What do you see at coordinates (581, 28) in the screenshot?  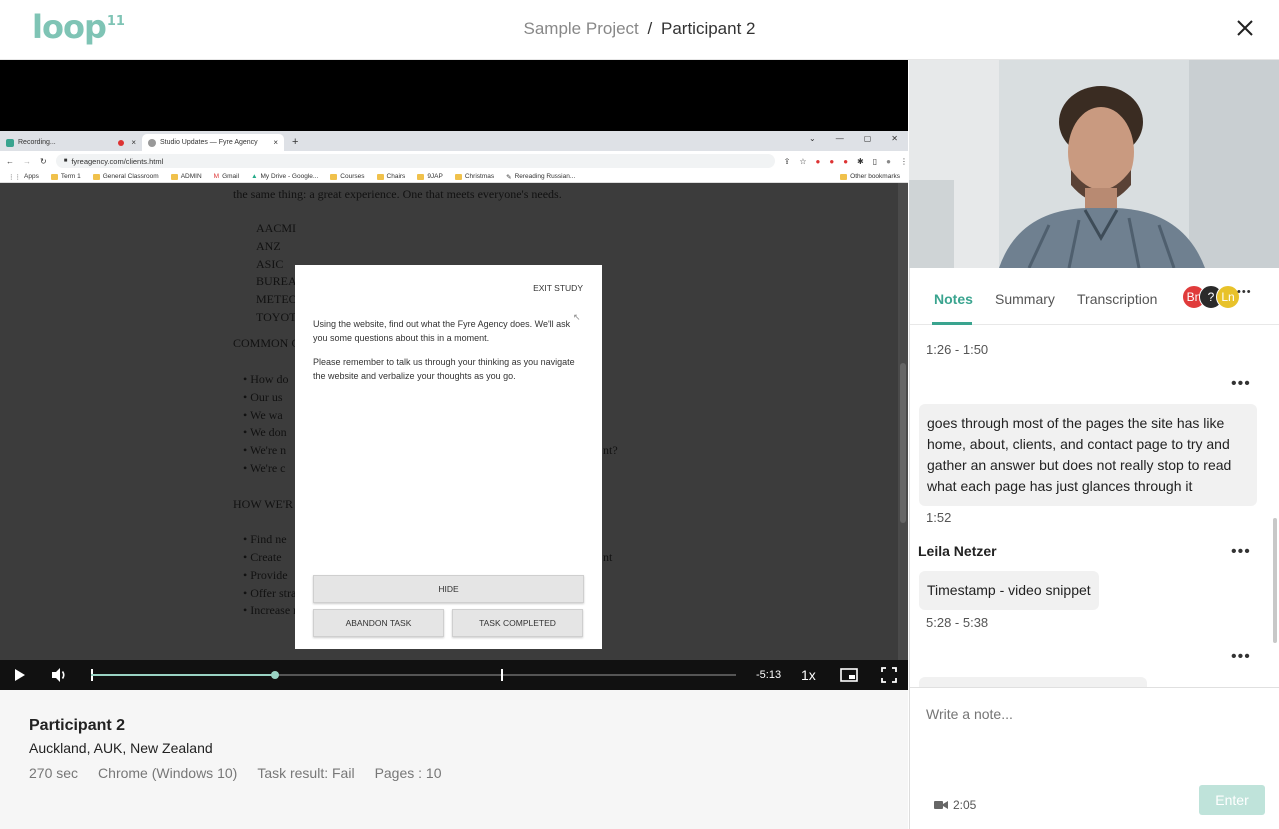 I see `breadcrumb-project: Sample Project` at bounding box center [581, 28].